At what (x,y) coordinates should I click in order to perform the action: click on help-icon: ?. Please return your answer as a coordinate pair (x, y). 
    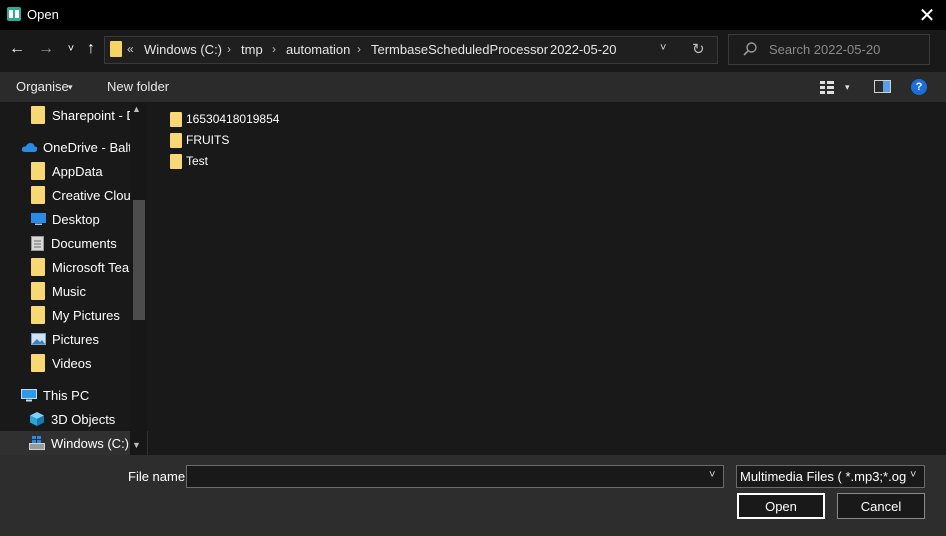
    Looking at the image, I should click on (919, 87).